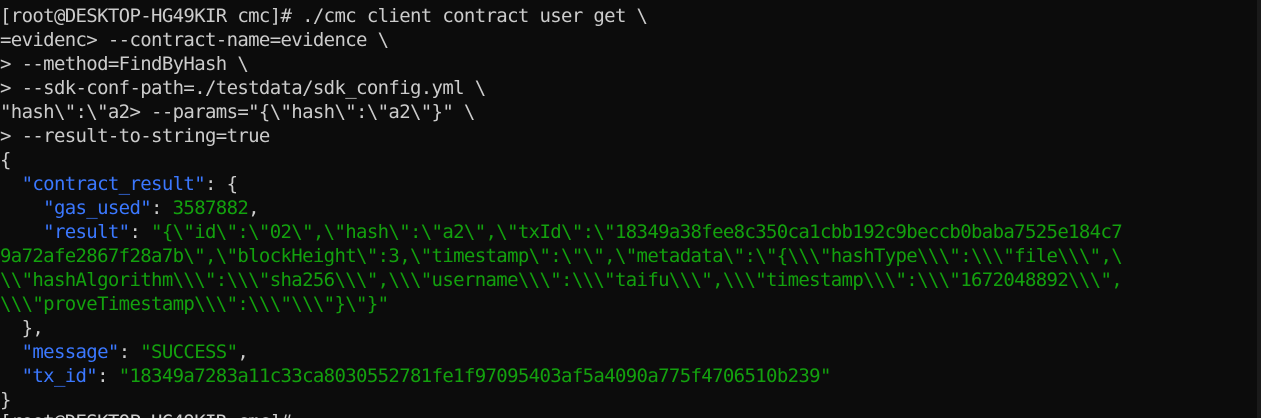 The height and width of the screenshot is (418, 1261). I want to click on result-value-line-4: \\\"proveTimestamp\\\":\\\"\\\"}\"}", so click(194, 304).